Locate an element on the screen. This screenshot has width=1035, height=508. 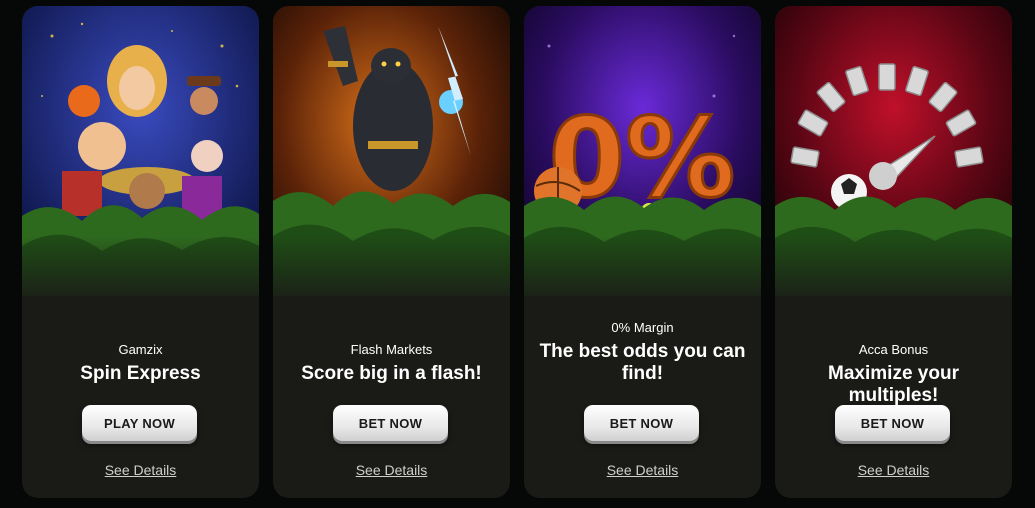
card-headline: Maximize your multiples! is located at coordinates (893, 384).